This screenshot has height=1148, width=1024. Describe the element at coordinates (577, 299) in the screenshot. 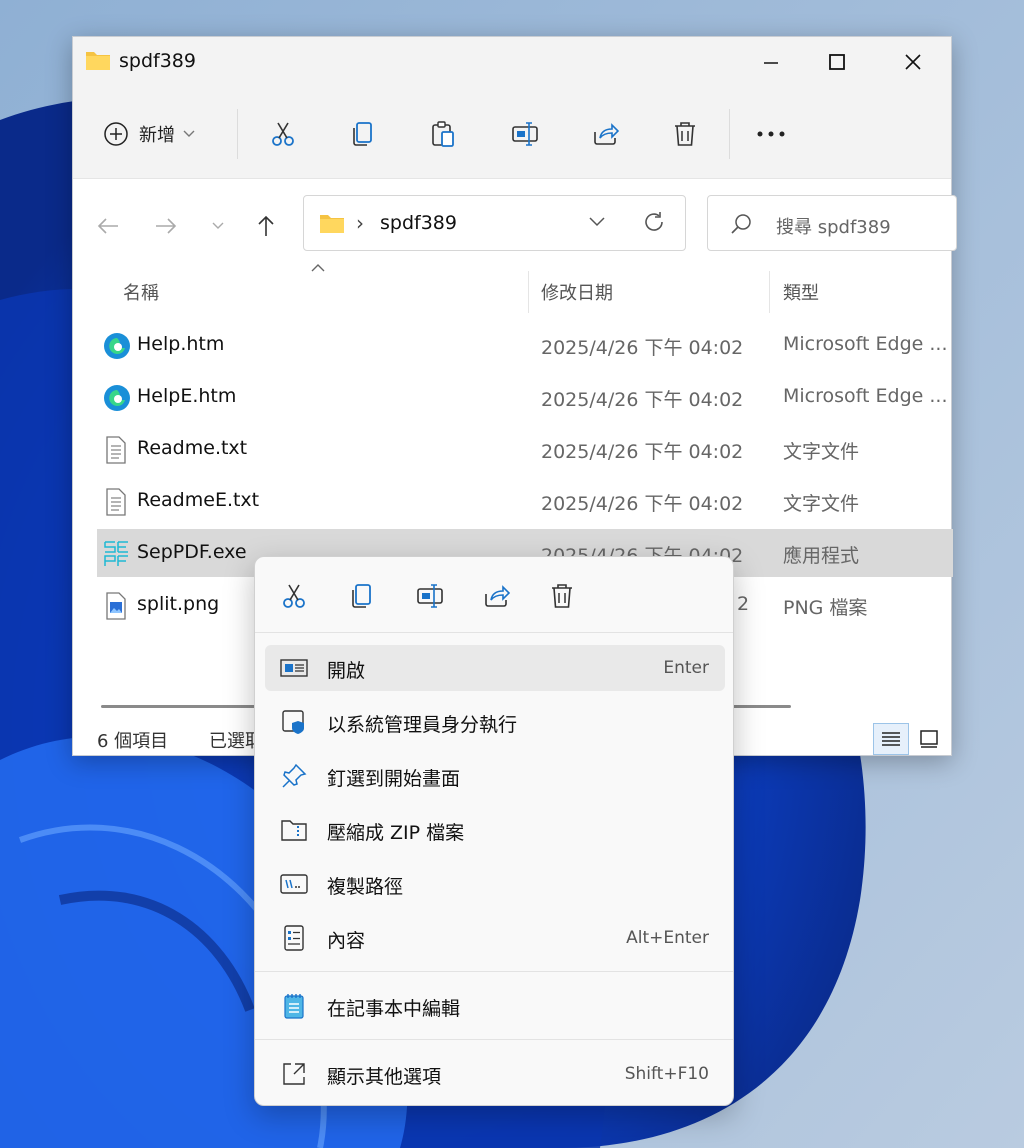

I see `column-header-modified: 修改日期` at that location.